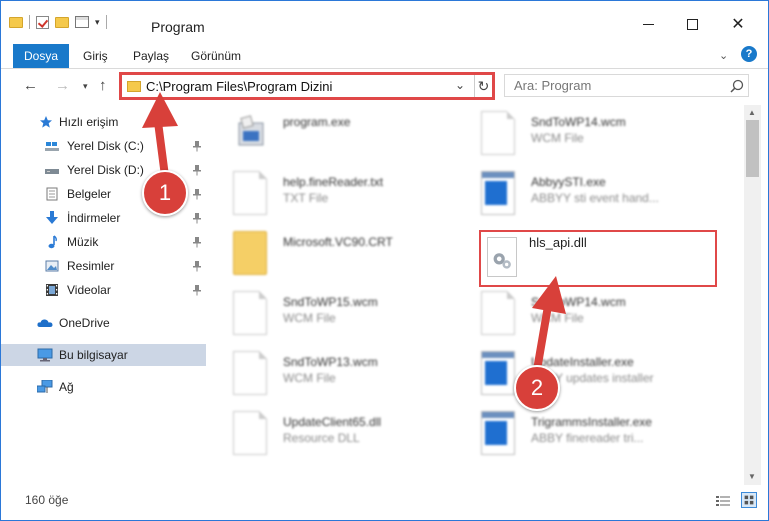 The width and height of the screenshot is (769, 521). Describe the element at coordinates (16, 22) in the screenshot. I see `folder-icon` at that location.